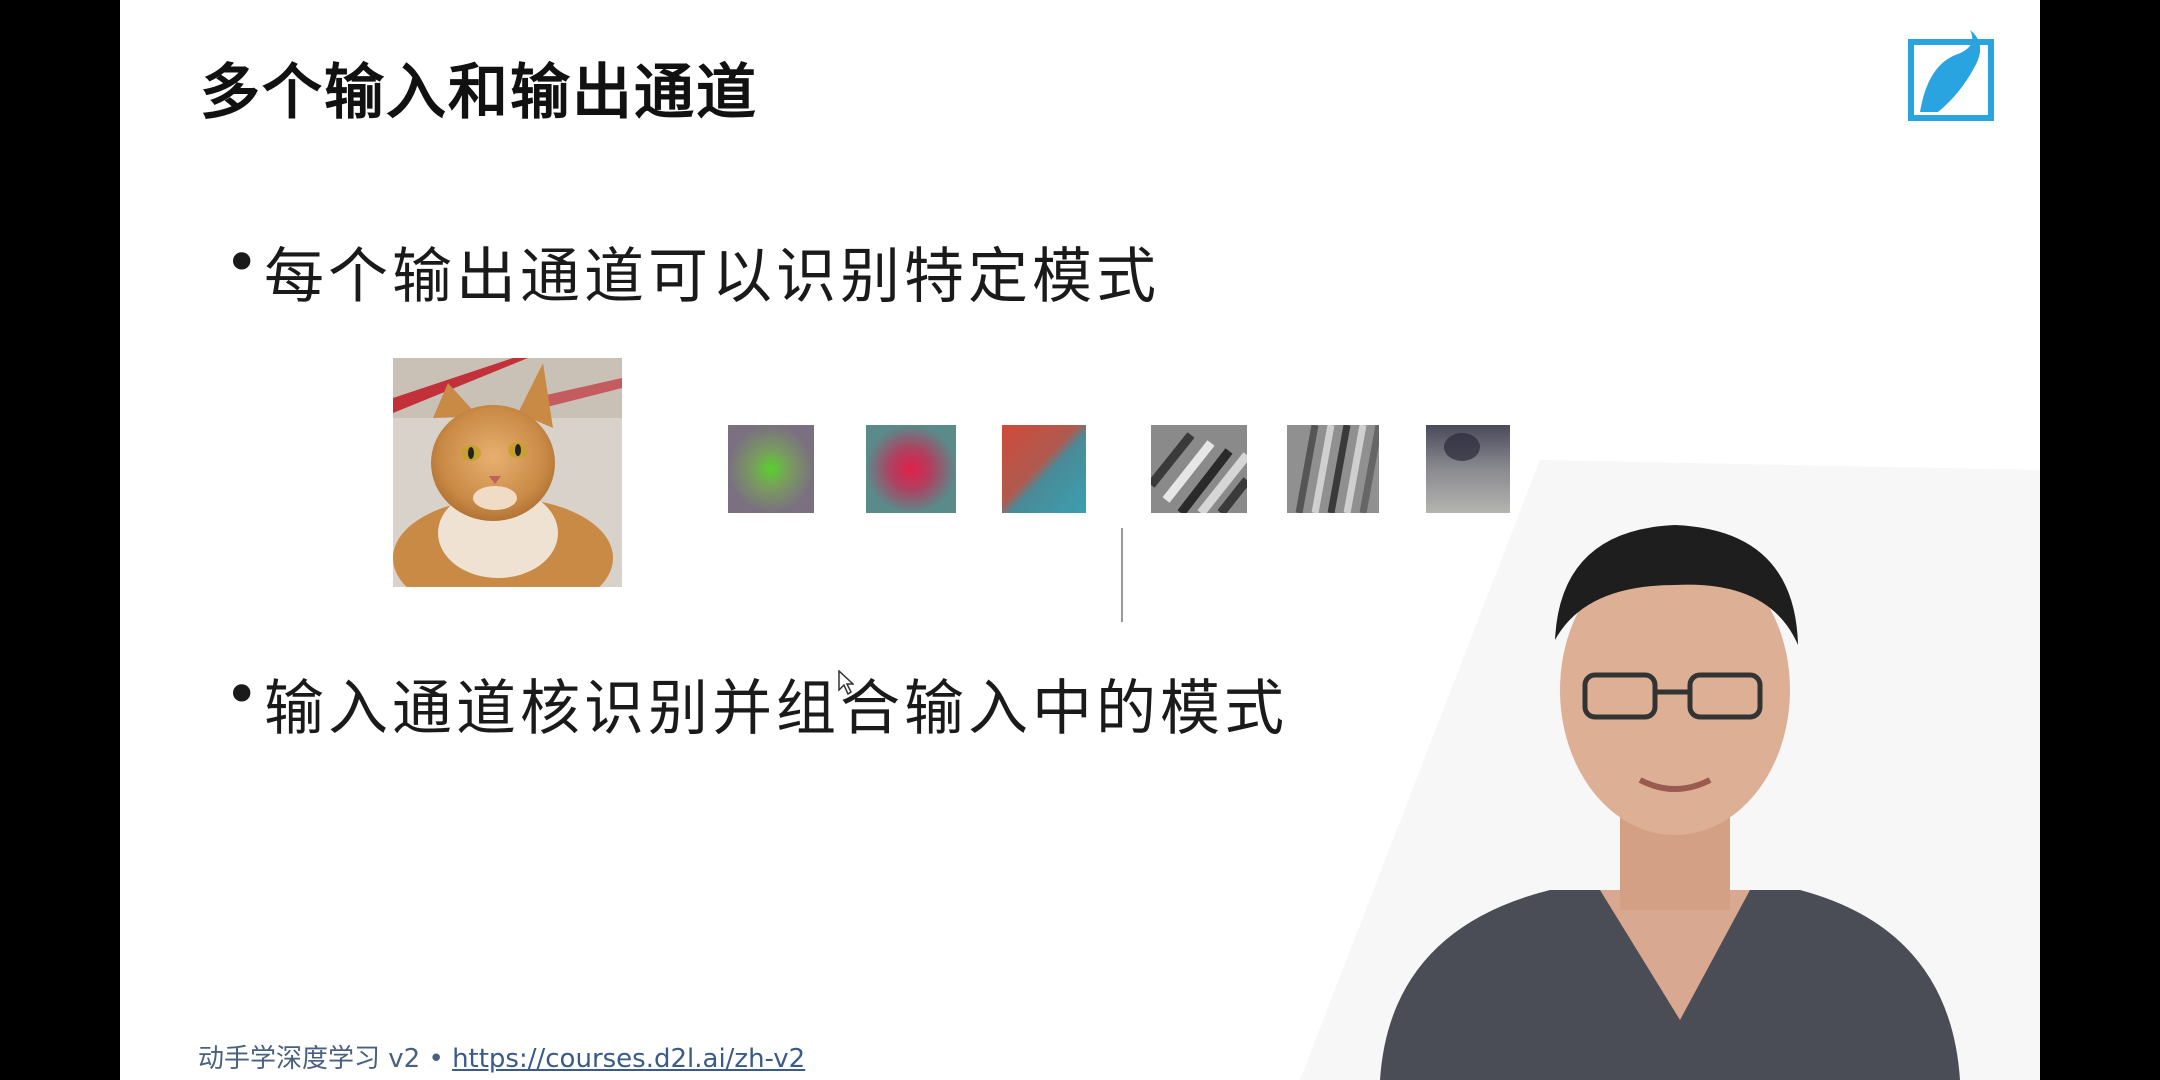  I want to click on bullet-text: 每个输出通道可以识别特定模式, so click(712, 277).